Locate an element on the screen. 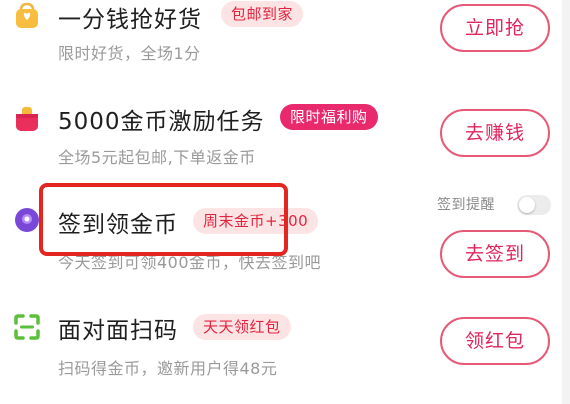 This screenshot has height=404, width=570. highlight-box is located at coordinates (163, 219).